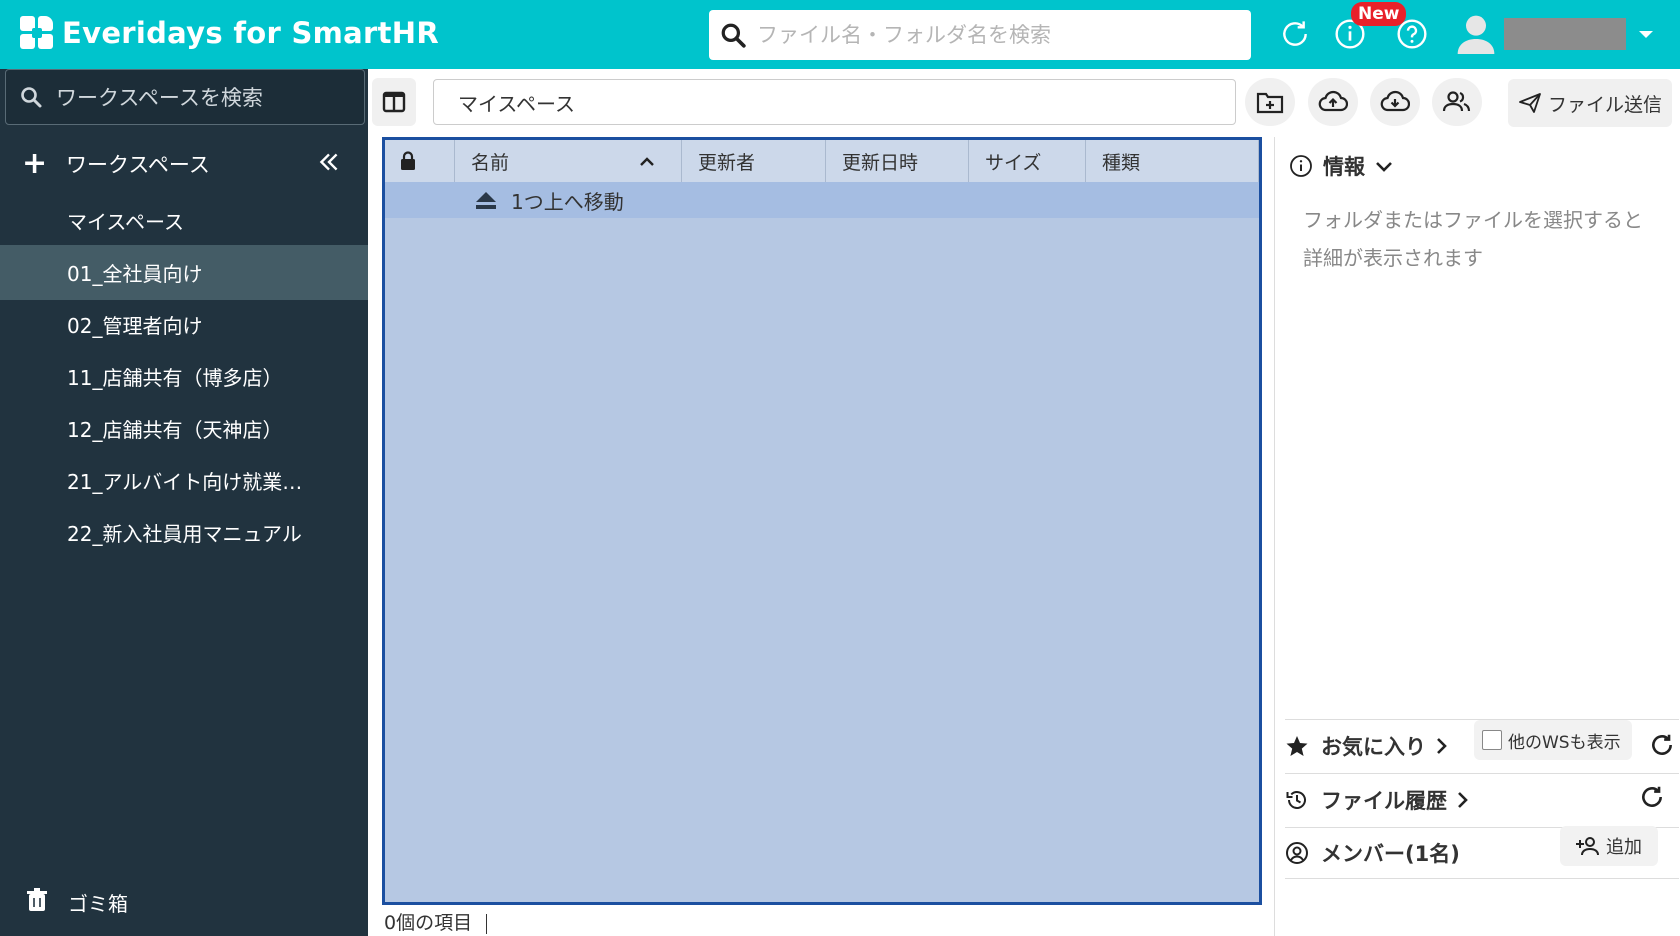 The width and height of the screenshot is (1680, 936). What do you see at coordinates (992, 35) in the screenshot?
I see `file-search-input` at bounding box center [992, 35].